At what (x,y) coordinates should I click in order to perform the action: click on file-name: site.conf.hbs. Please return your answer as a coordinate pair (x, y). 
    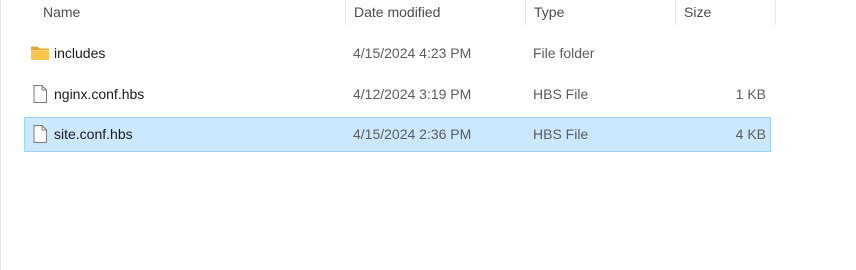
    Looking at the image, I should click on (93, 134).